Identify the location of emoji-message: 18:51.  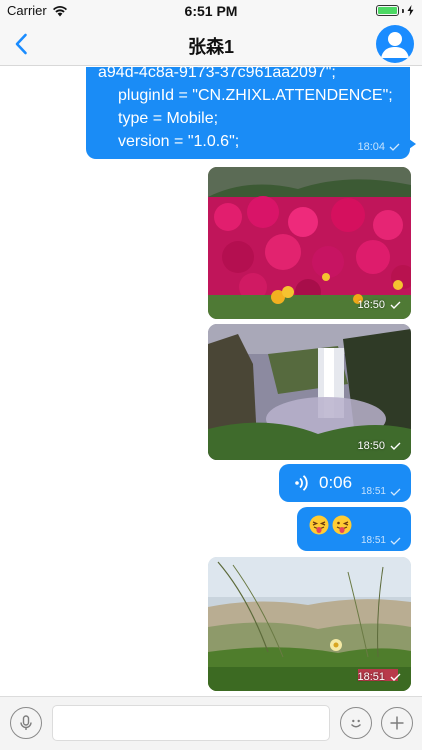
(354, 529).